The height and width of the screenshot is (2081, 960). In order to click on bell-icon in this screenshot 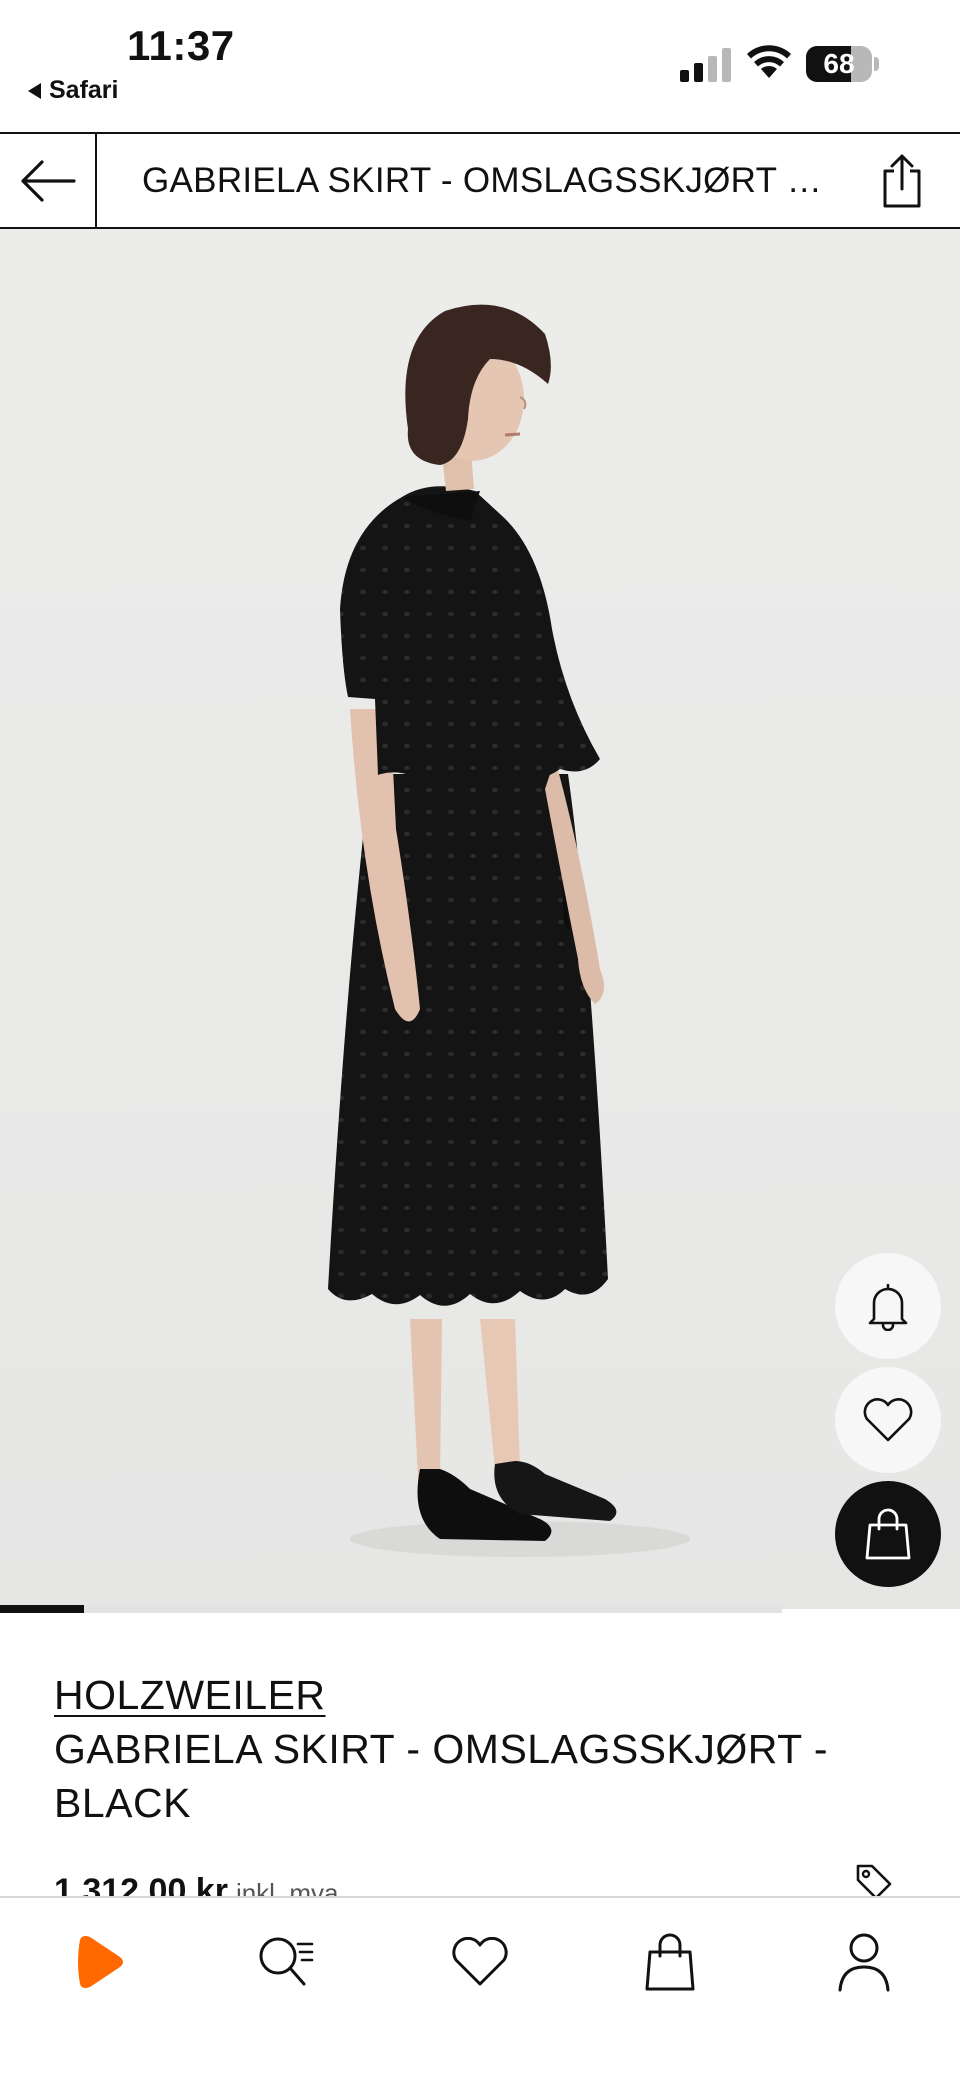, I will do `click(888, 1307)`.